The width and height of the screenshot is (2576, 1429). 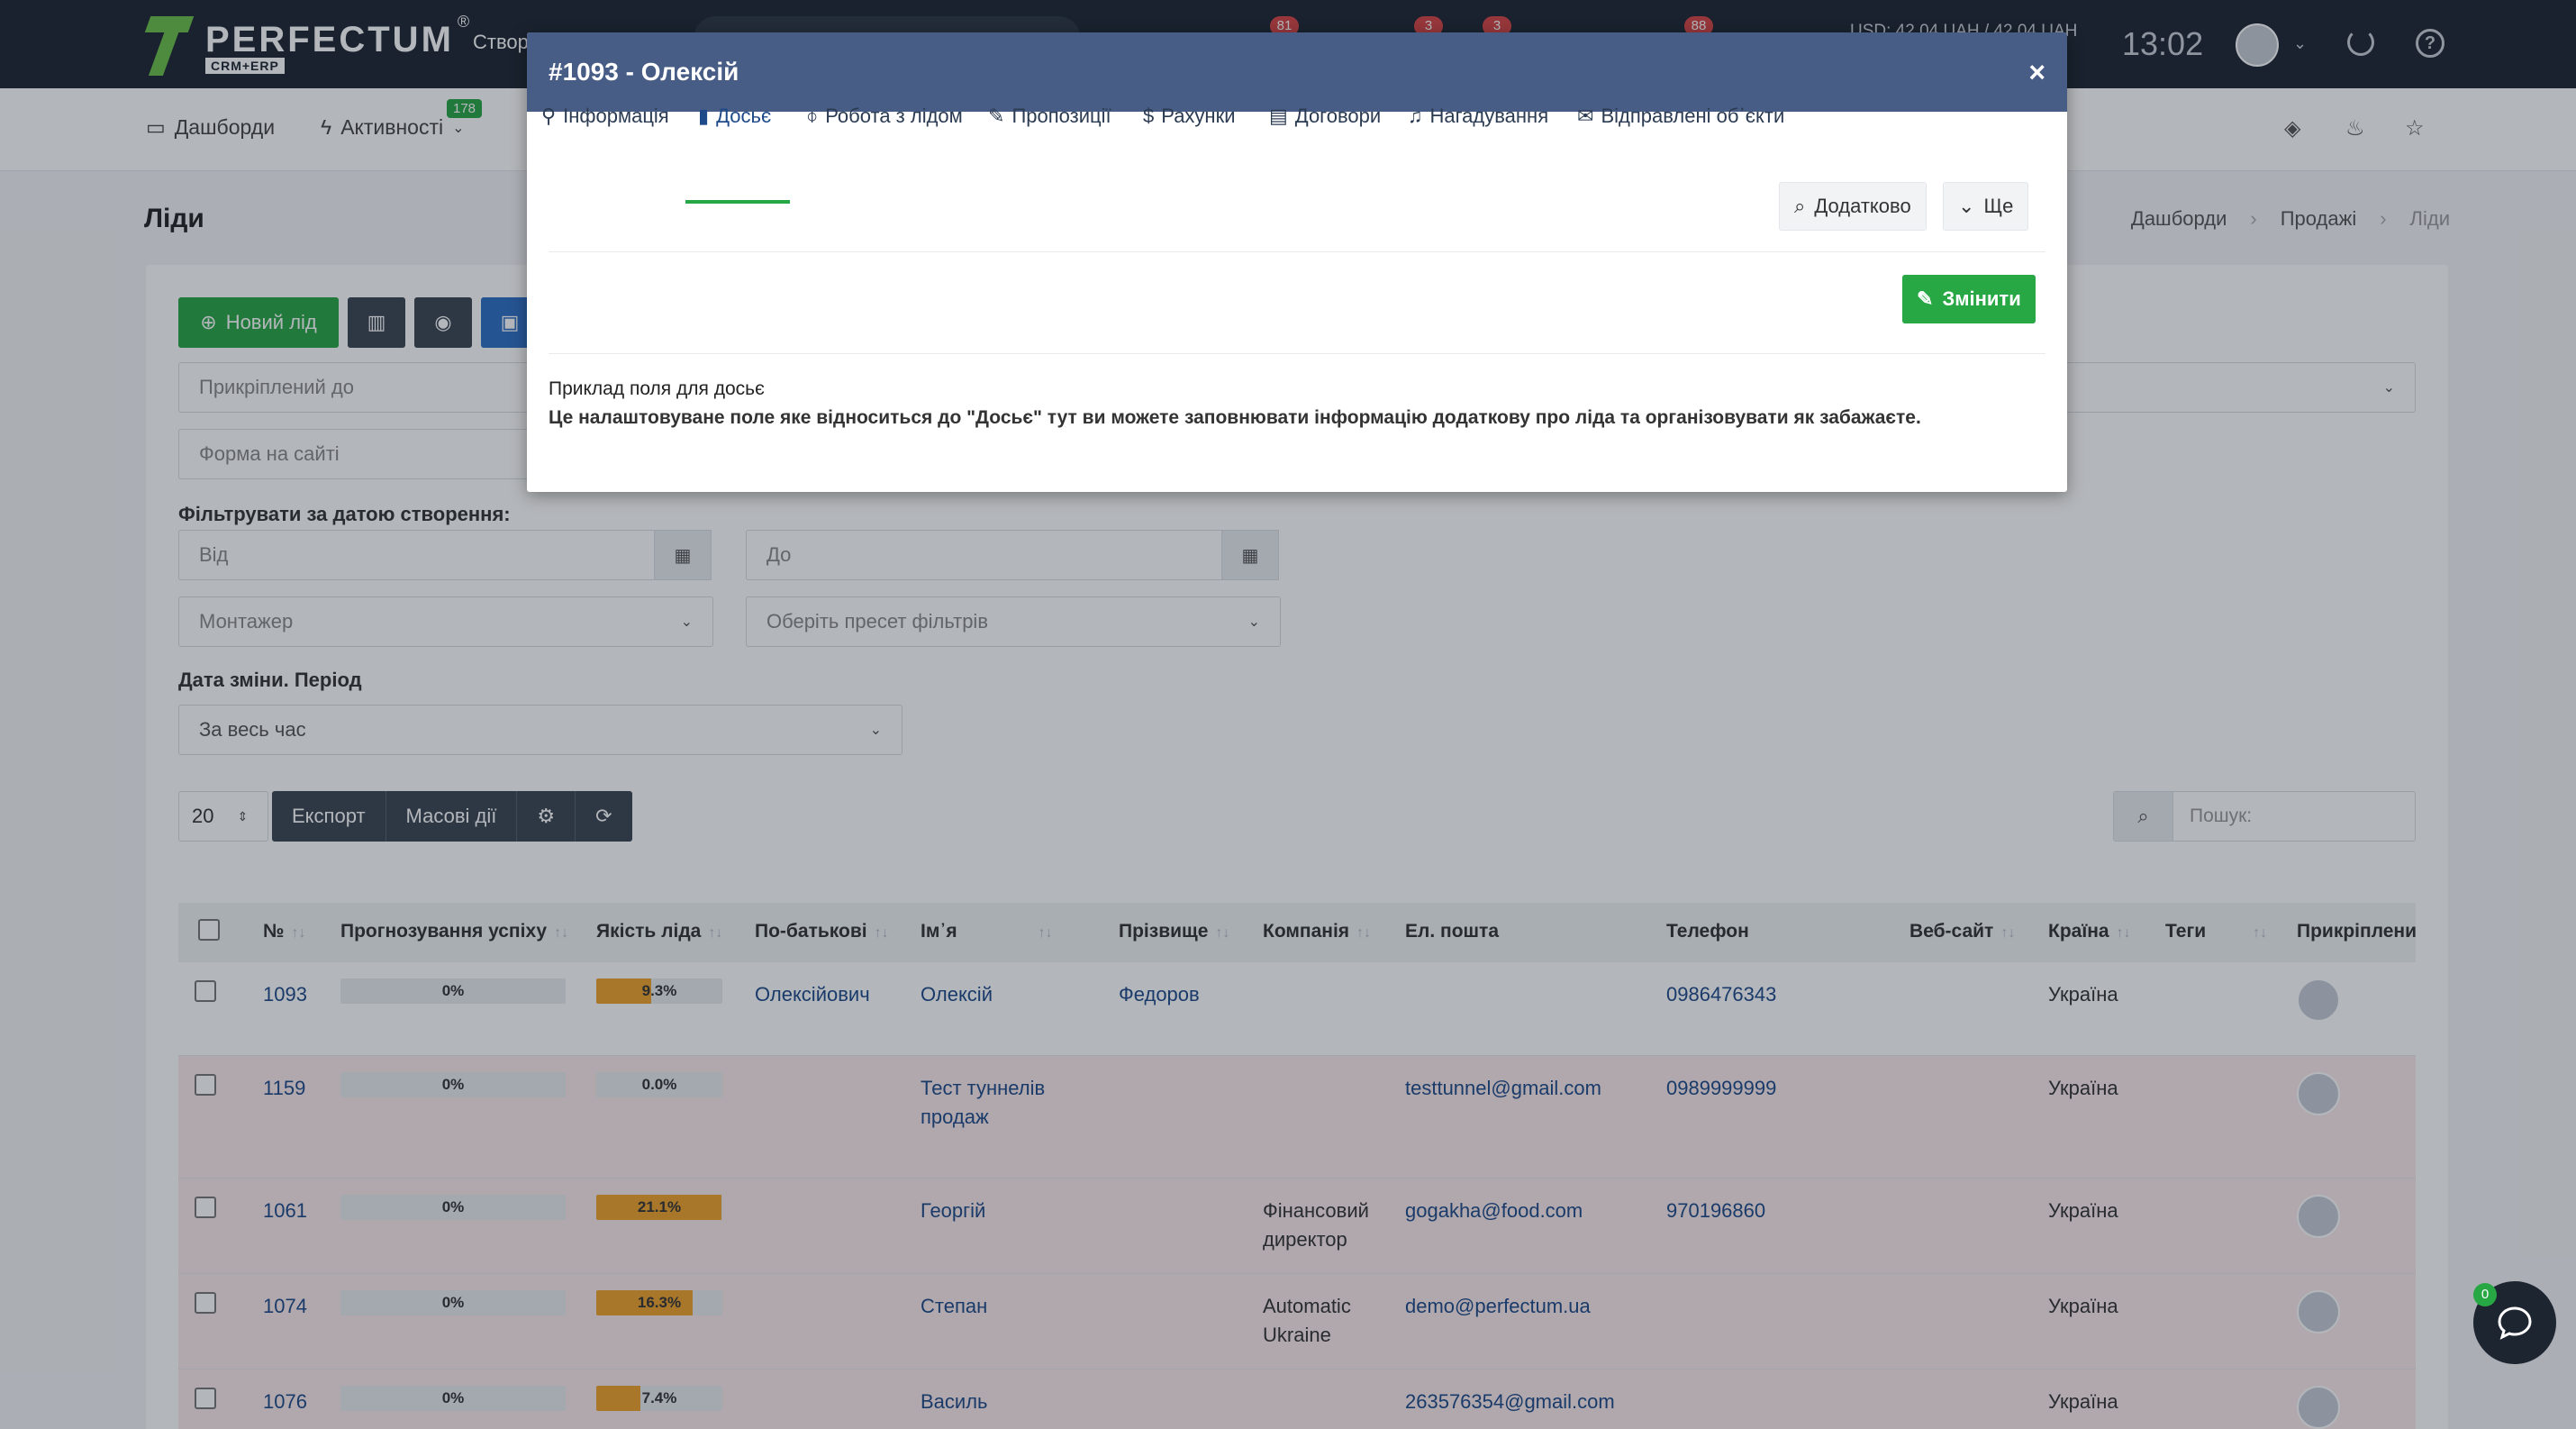 What do you see at coordinates (1693, 116) in the screenshot?
I see `tab-label: Відправлені об᾽єкти` at bounding box center [1693, 116].